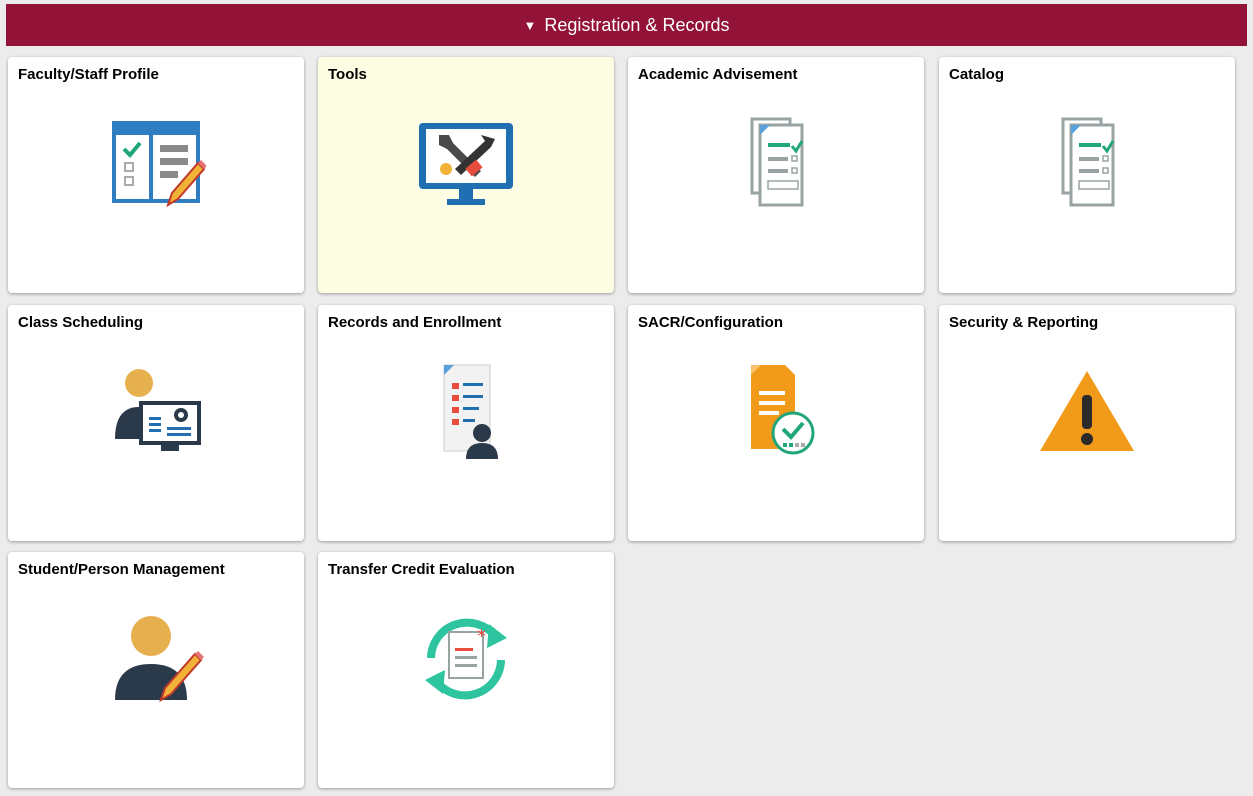 This screenshot has width=1253, height=796. I want to click on document-transfer-icon: *, so click(466, 658).